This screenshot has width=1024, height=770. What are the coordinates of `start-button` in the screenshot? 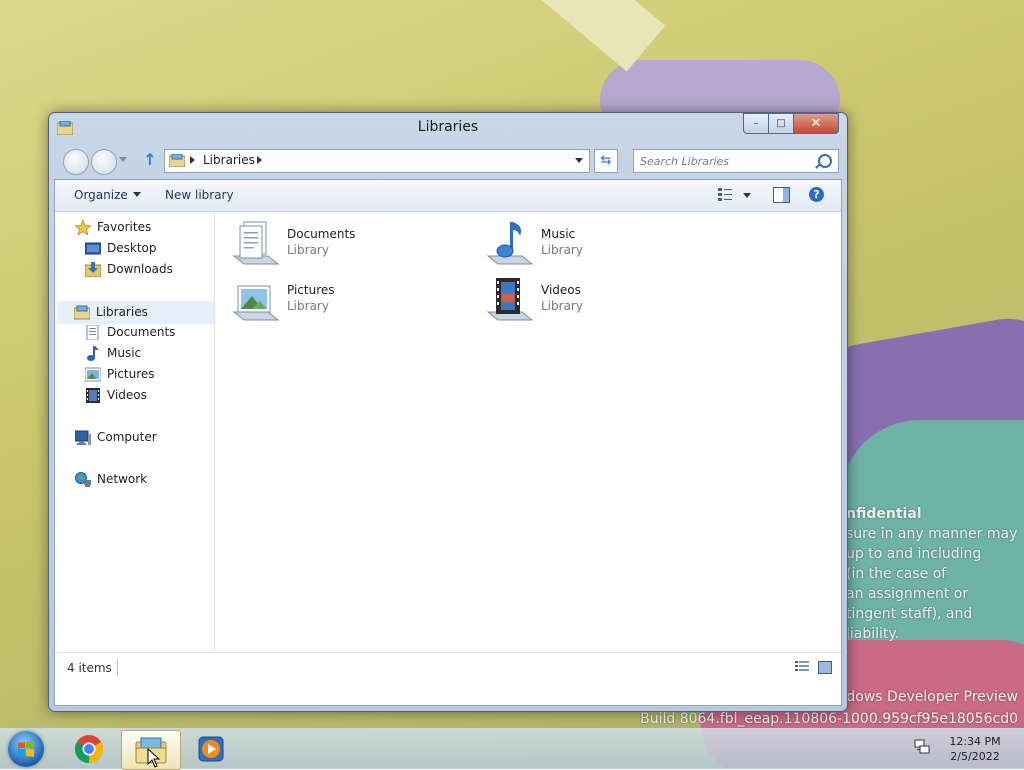 It's located at (26, 749).